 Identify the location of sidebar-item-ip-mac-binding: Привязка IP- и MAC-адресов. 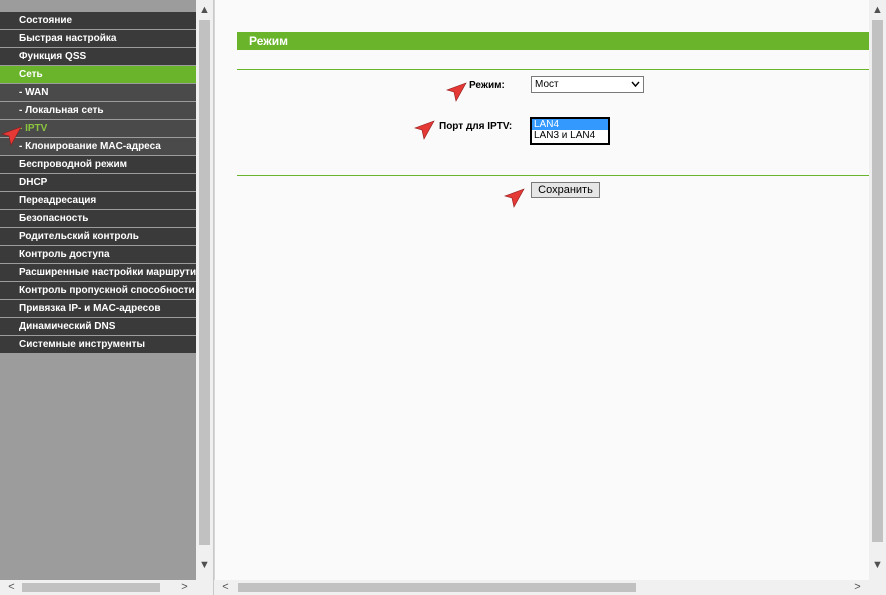
(98, 309).